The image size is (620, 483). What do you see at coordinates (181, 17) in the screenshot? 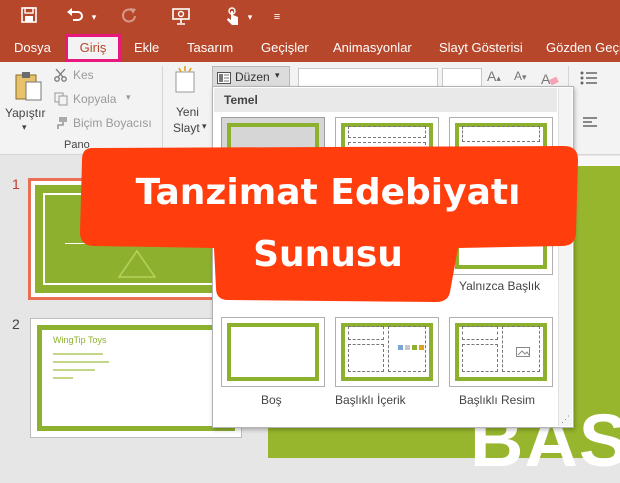
I see `present-icon` at bounding box center [181, 17].